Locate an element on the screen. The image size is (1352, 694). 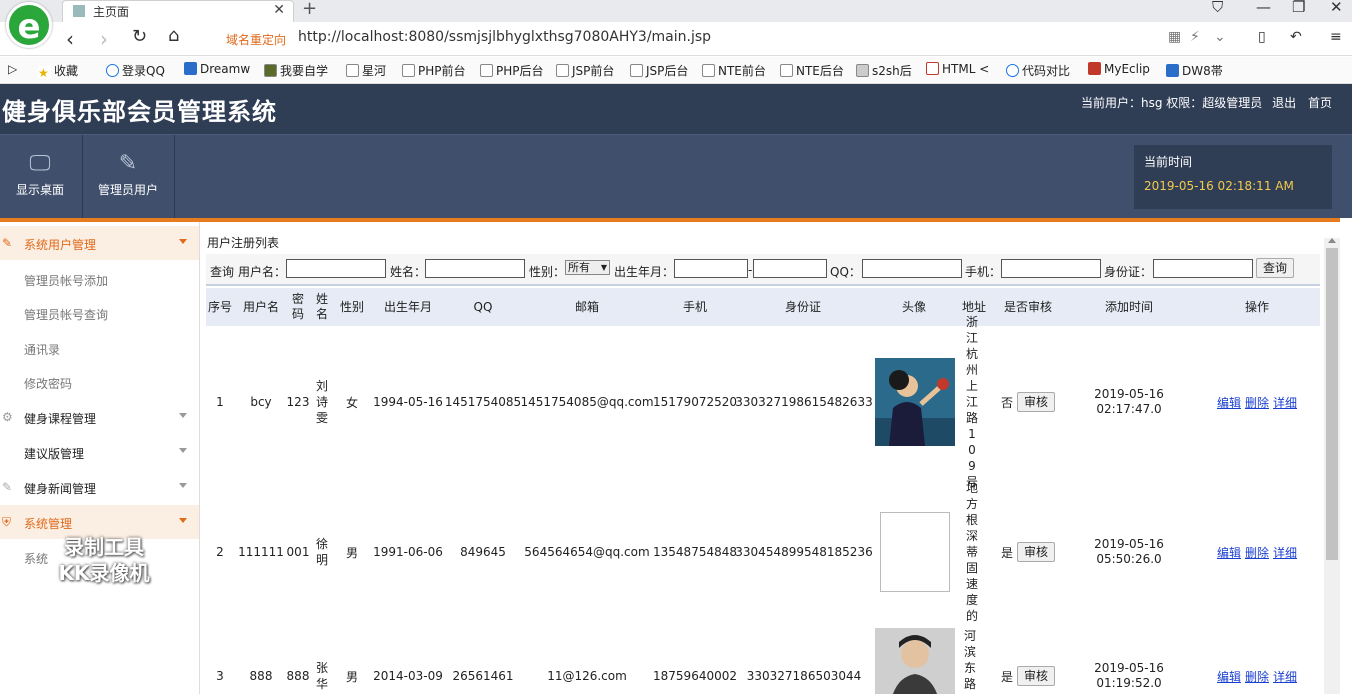
bookmark-item: Dreamw is located at coordinates (217, 69).